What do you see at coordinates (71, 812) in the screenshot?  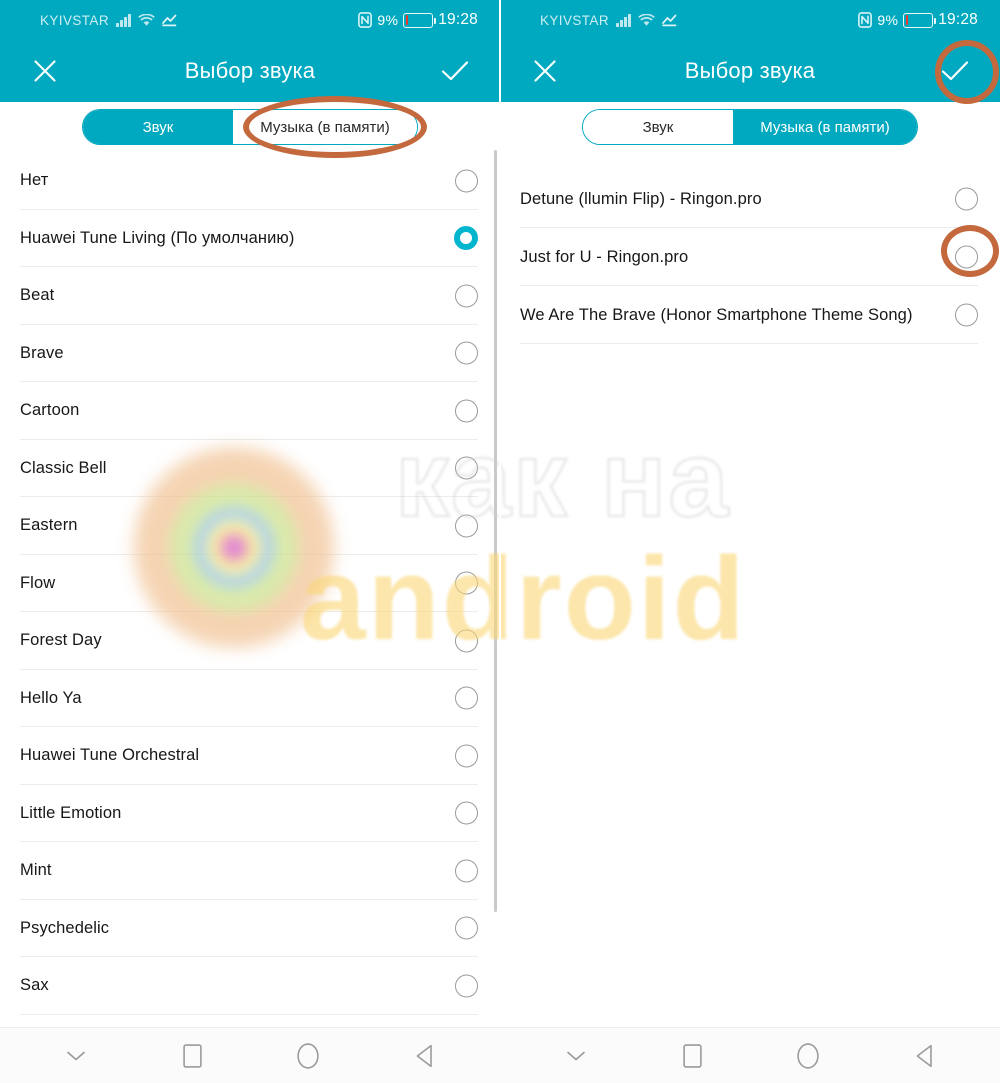 I see `list-item-label: Little Emotion` at bounding box center [71, 812].